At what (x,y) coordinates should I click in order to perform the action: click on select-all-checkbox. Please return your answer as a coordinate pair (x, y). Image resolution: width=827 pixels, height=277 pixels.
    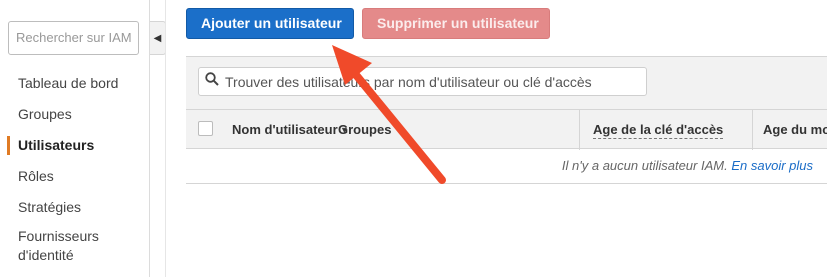
    Looking at the image, I should click on (205, 128).